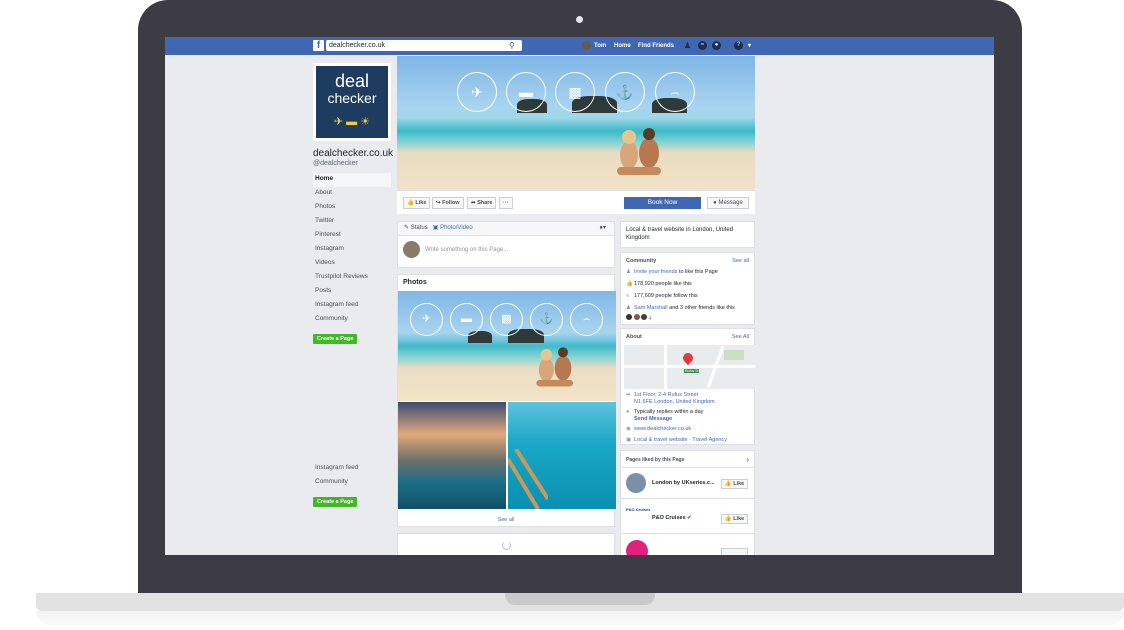 The image size is (1124, 630). I want to click on nav-item-community: Community, so click(353, 320).